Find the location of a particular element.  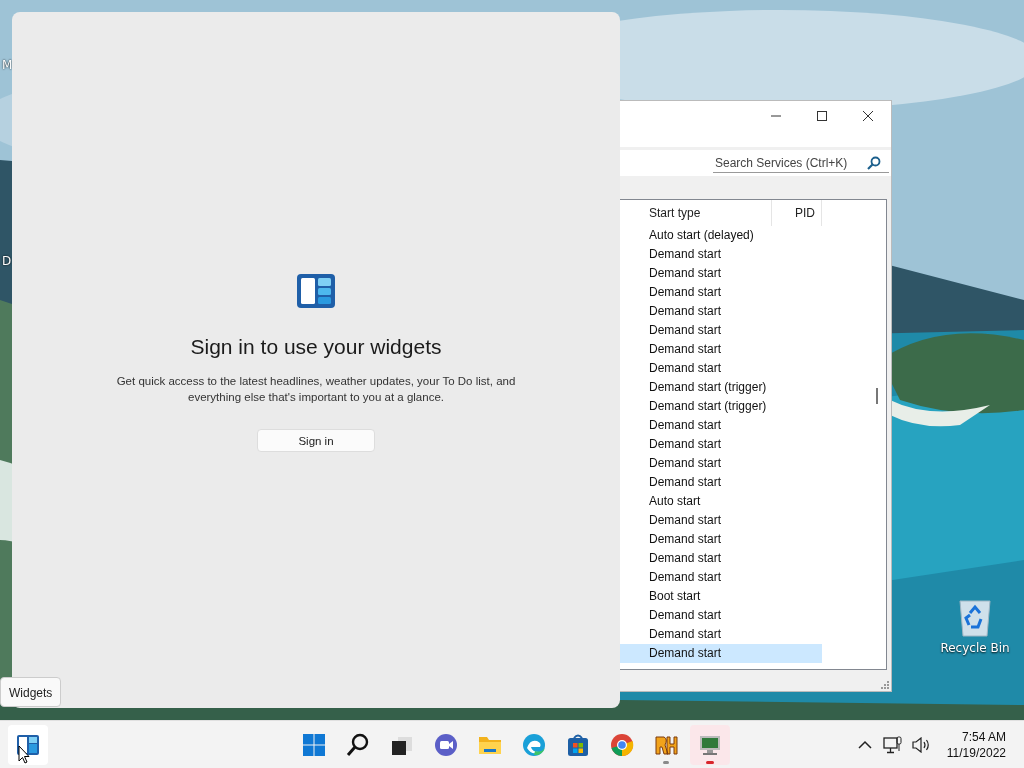

speaker-icon is located at coordinates (920, 744).